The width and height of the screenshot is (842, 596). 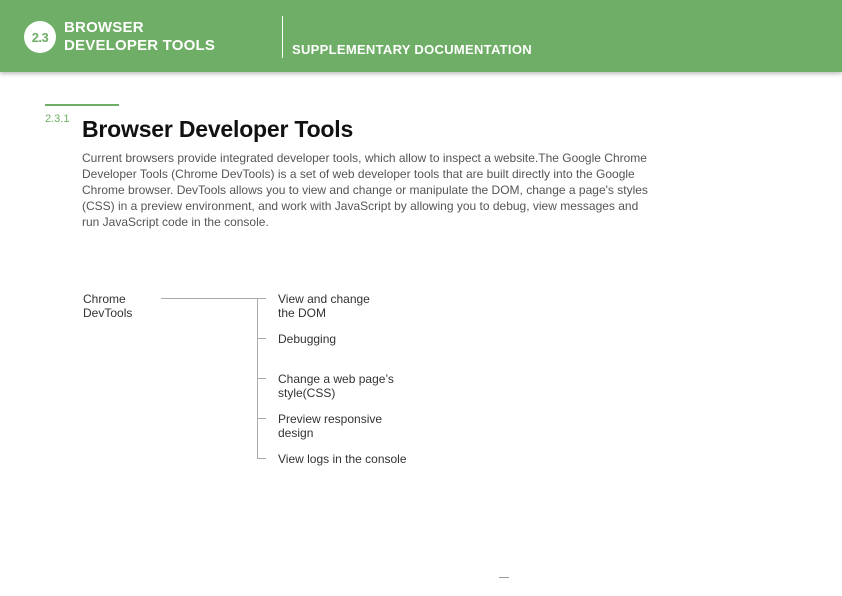 I want to click on chapter-title-line2: DEVELOPER TOOLS, so click(x=140, y=45).